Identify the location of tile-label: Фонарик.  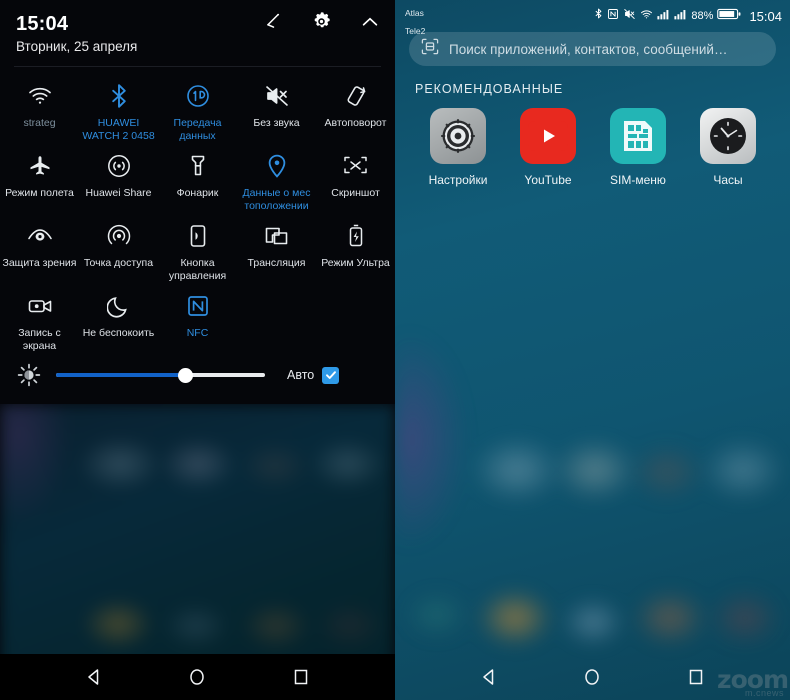
(197, 193).